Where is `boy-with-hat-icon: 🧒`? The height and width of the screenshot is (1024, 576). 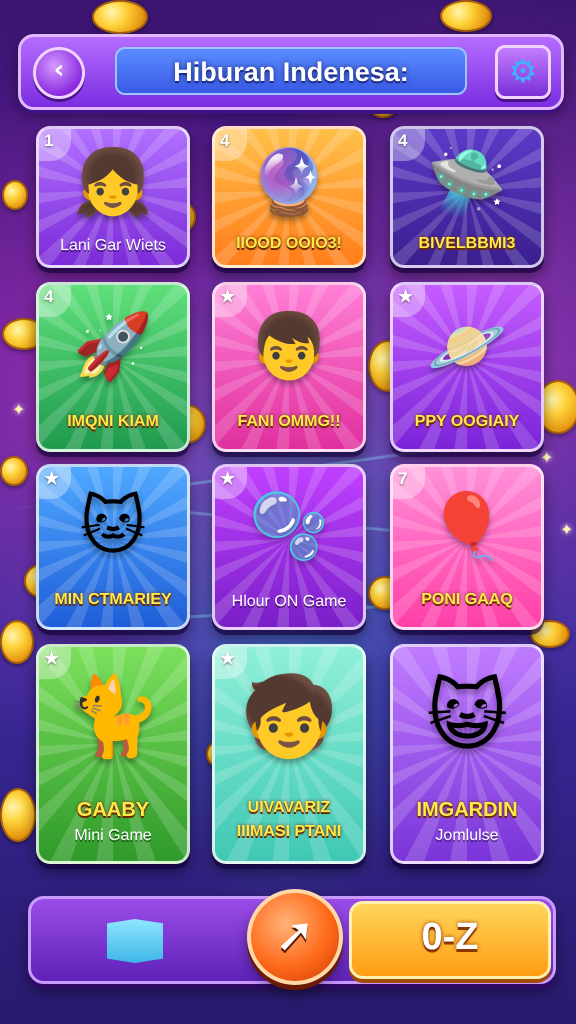 boy-with-hat-icon: 🧒 is located at coordinates (289, 717).